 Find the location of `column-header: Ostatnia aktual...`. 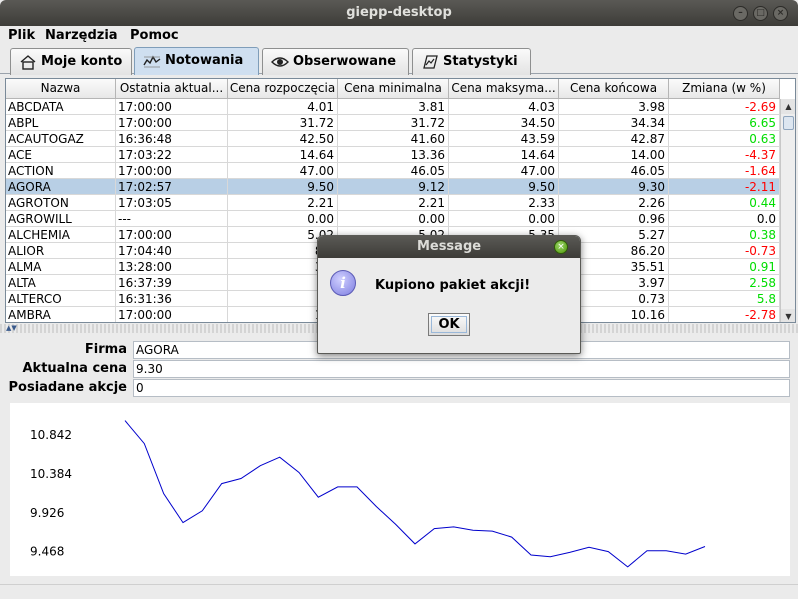

column-header: Ostatnia aktual... is located at coordinates (172, 89).